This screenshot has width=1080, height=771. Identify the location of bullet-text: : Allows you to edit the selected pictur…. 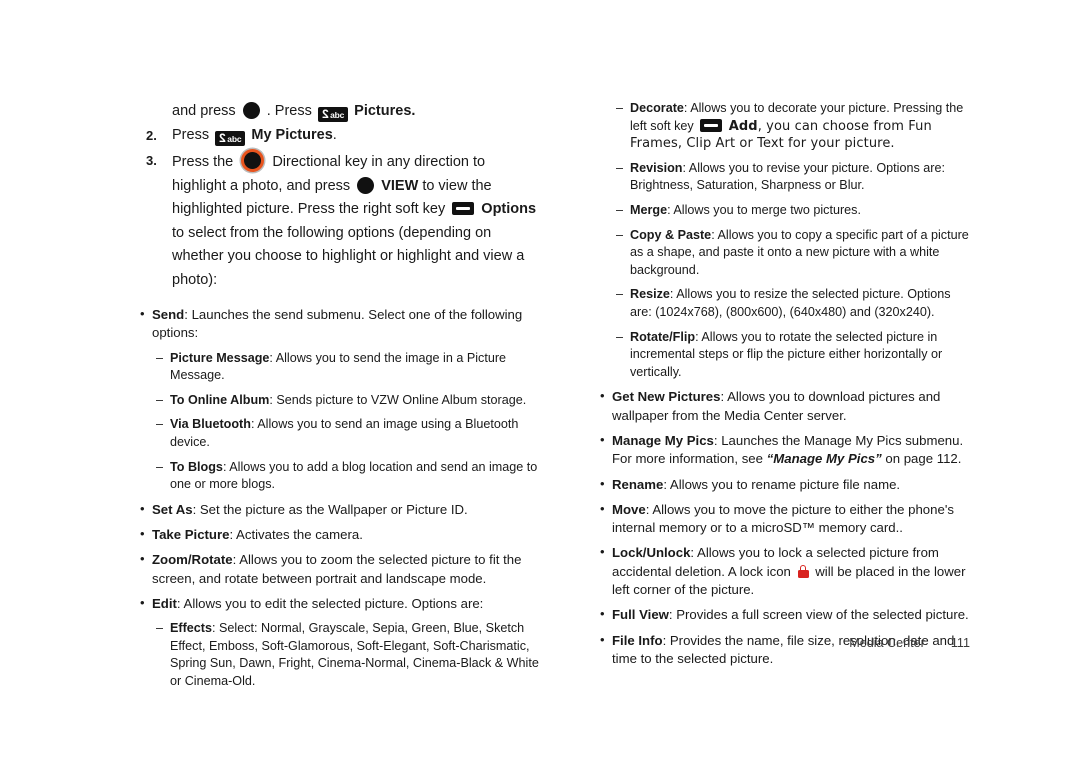
(330, 603).